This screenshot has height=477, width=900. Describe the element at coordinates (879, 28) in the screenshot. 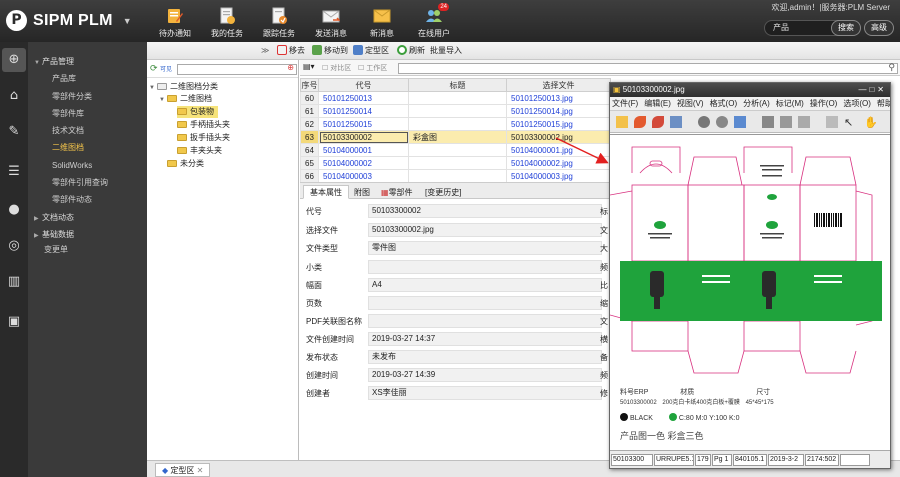

I see `advanced-search-button: 高级` at that location.